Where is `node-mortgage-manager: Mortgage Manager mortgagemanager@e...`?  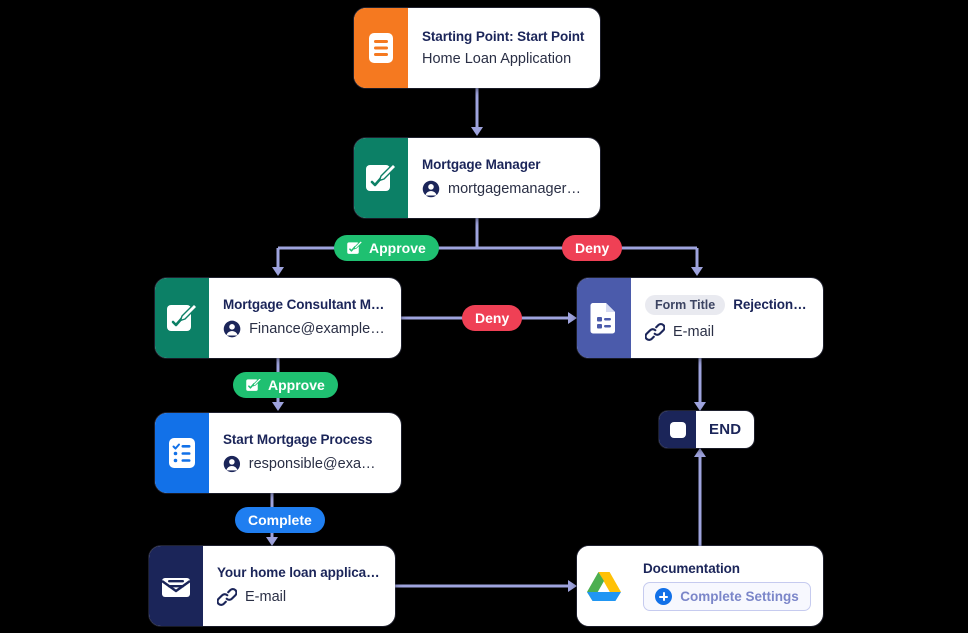
node-mortgage-manager: Mortgage Manager mortgagemanager@e... is located at coordinates (477, 178).